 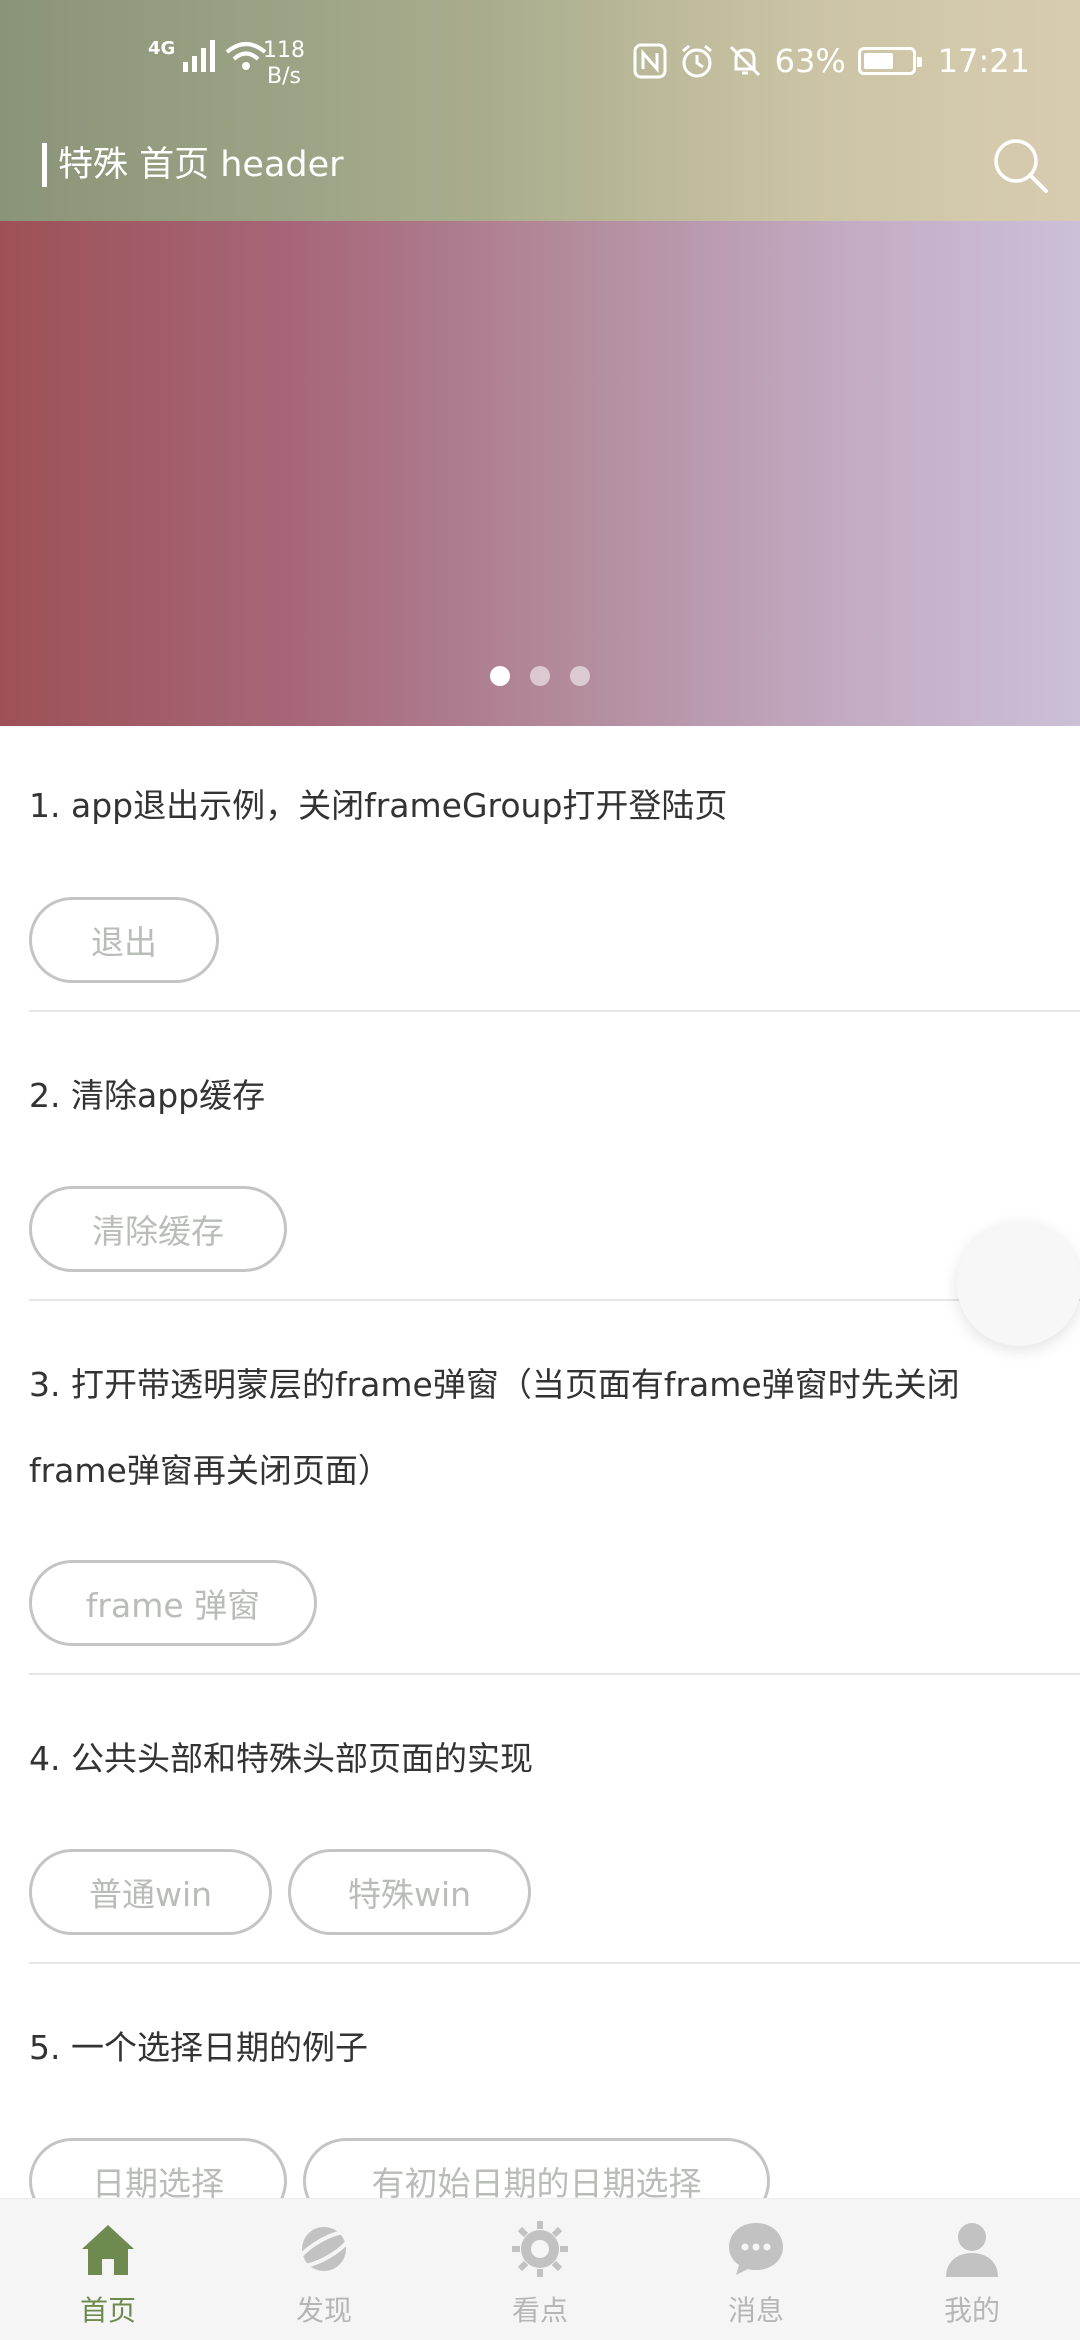 I want to click on page-header: 特殊 首页 header, so click(x=540, y=178).